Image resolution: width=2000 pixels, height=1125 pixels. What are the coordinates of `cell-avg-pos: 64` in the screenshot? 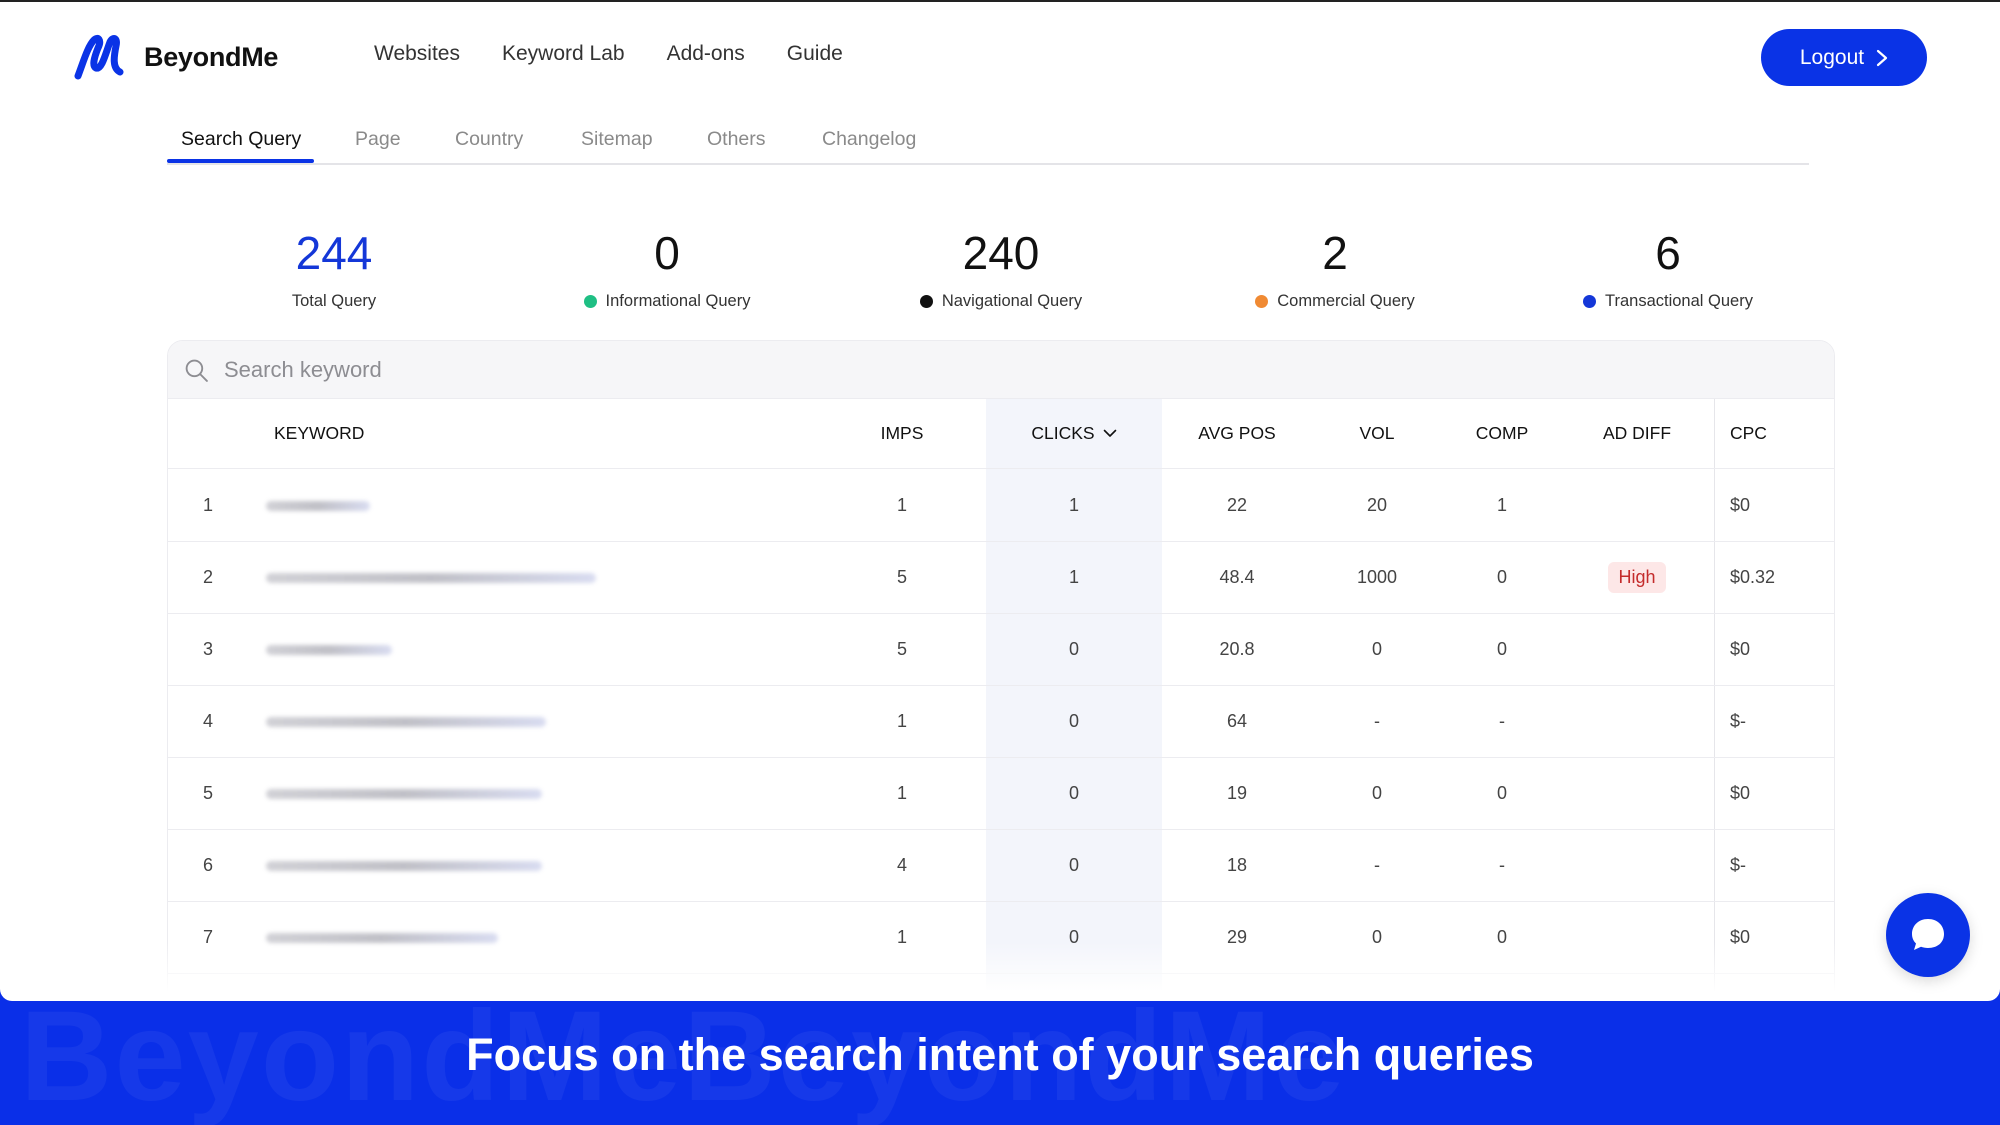 It's located at (1237, 721).